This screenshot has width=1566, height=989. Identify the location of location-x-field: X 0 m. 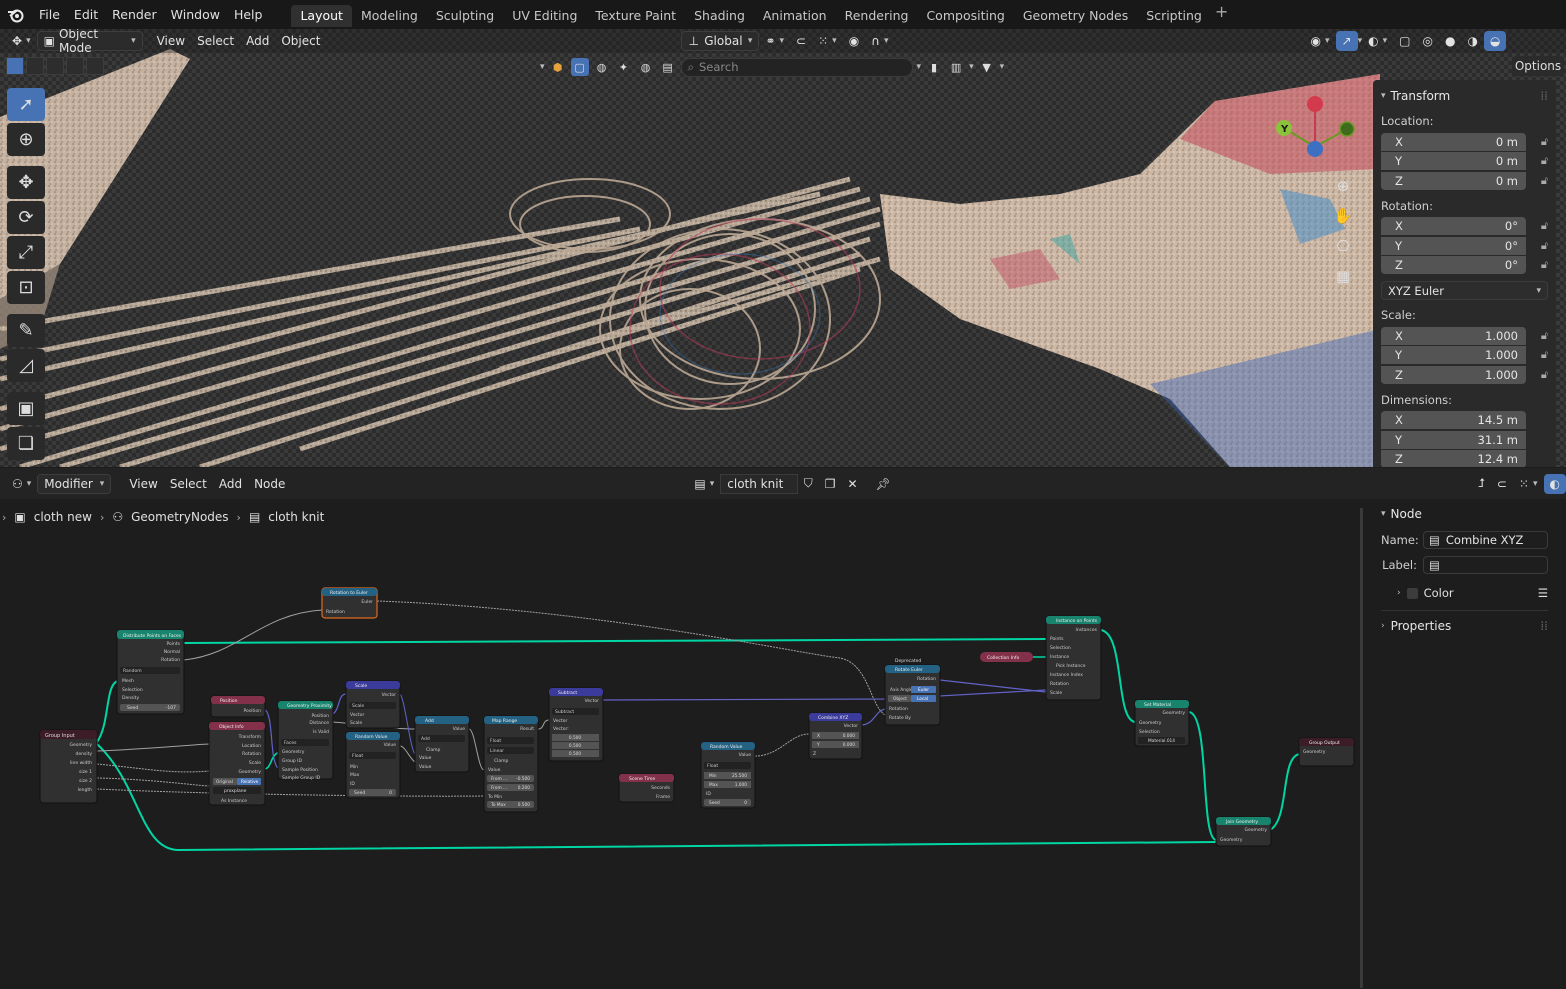
(1453, 141).